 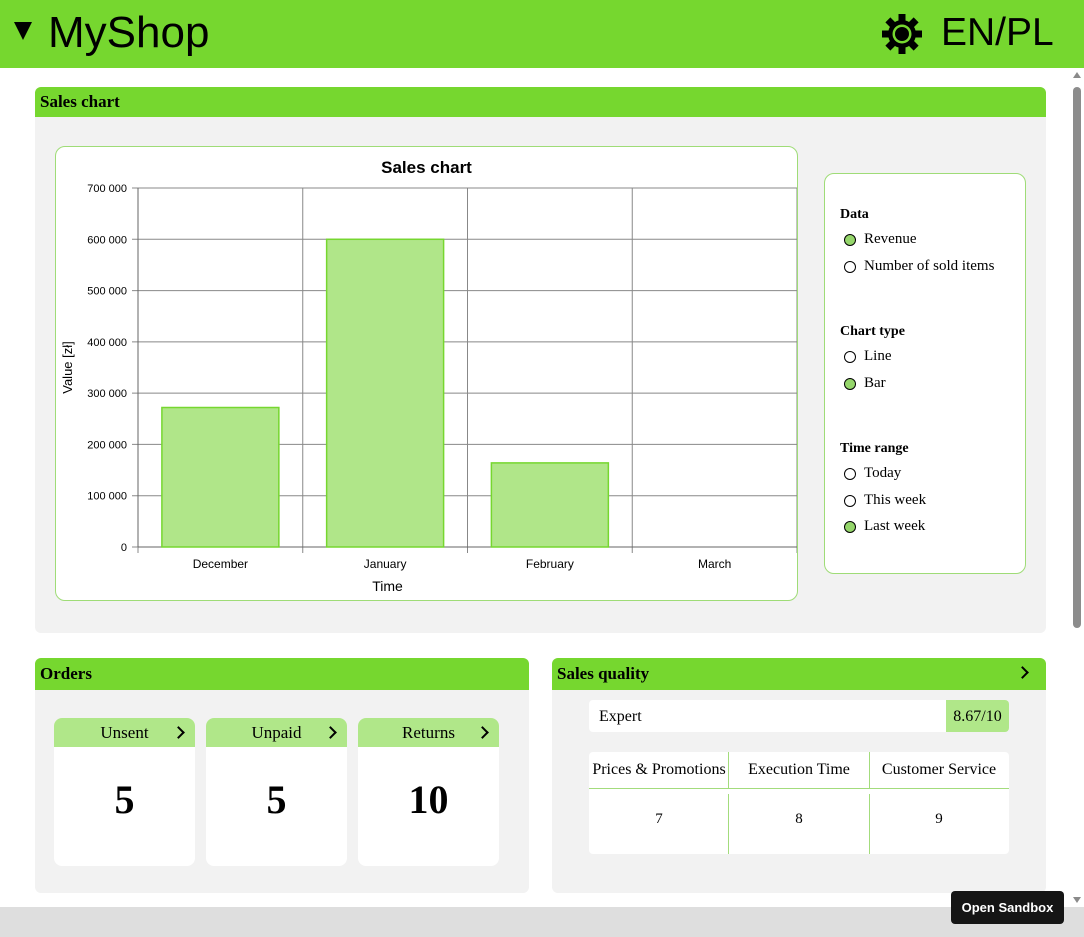 What do you see at coordinates (850, 239) in the screenshot?
I see `radio-revenue` at bounding box center [850, 239].